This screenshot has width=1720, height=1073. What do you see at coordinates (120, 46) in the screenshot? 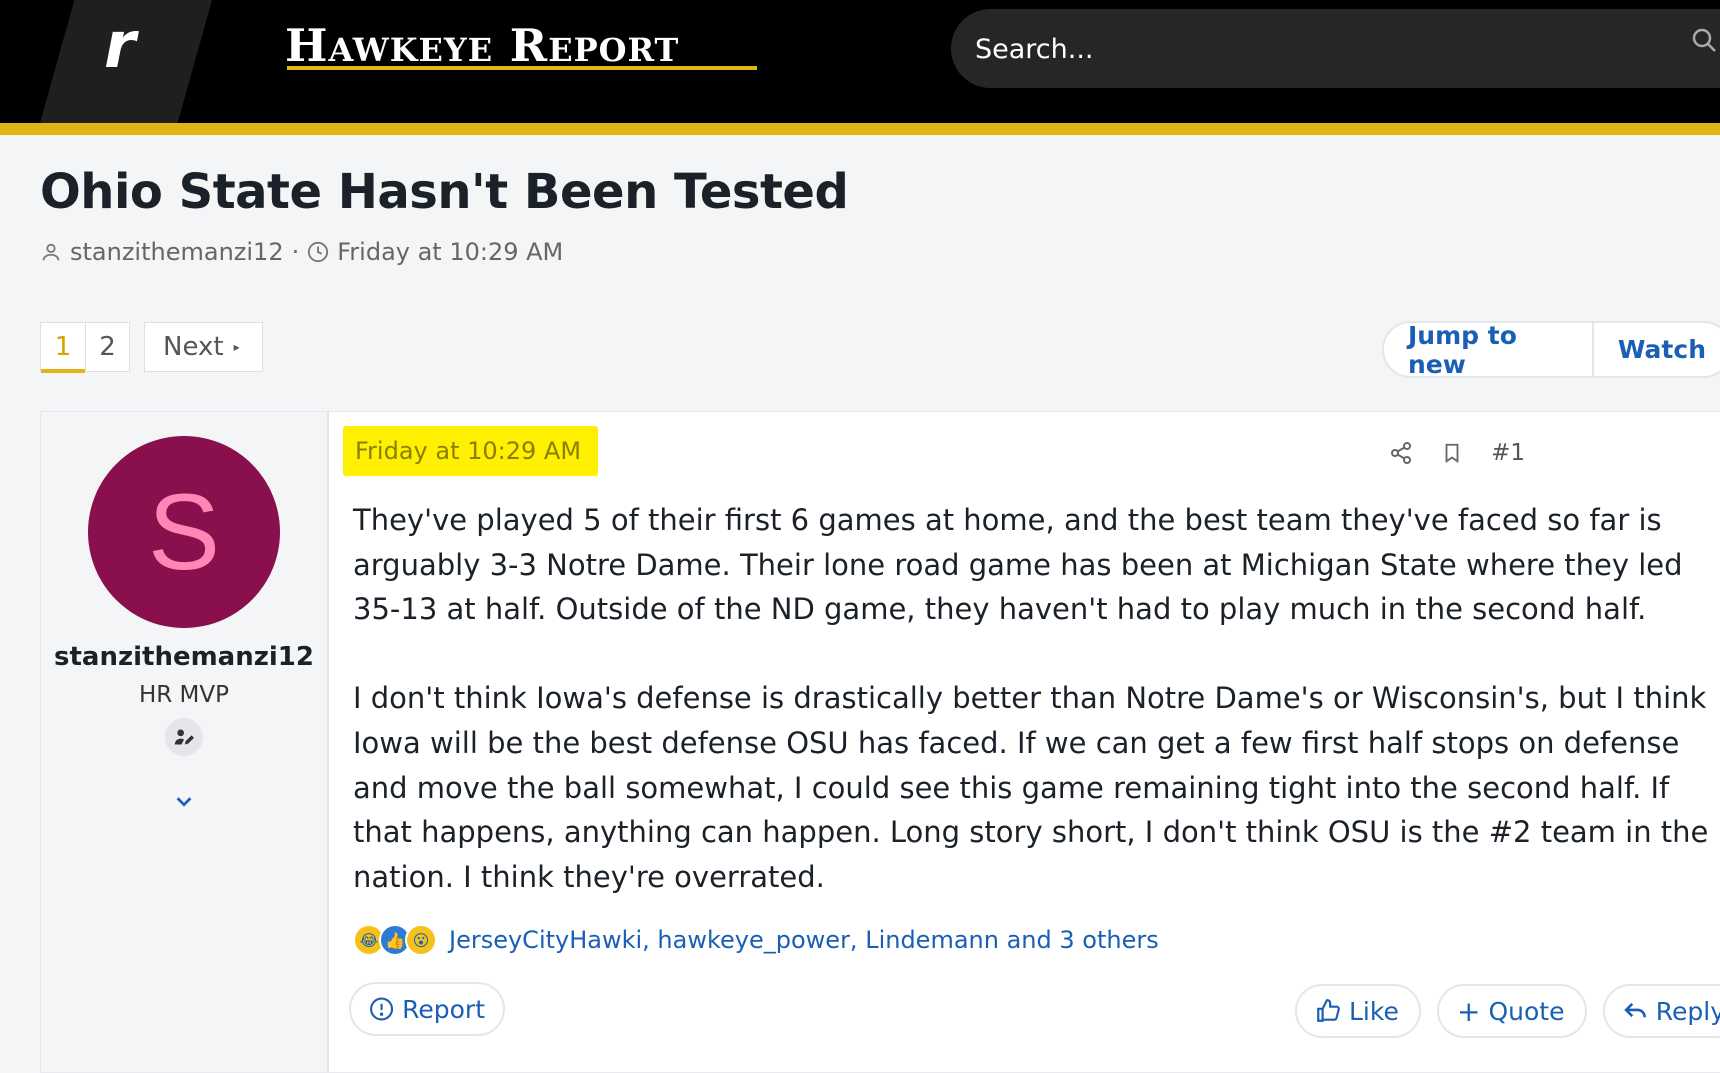
I see `rivals-logo: r` at bounding box center [120, 46].